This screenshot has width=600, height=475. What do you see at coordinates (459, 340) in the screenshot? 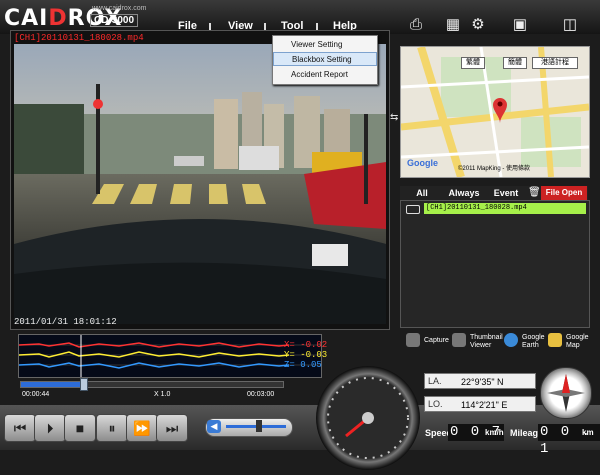
I see `thumbnail-icon` at bounding box center [459, 340].